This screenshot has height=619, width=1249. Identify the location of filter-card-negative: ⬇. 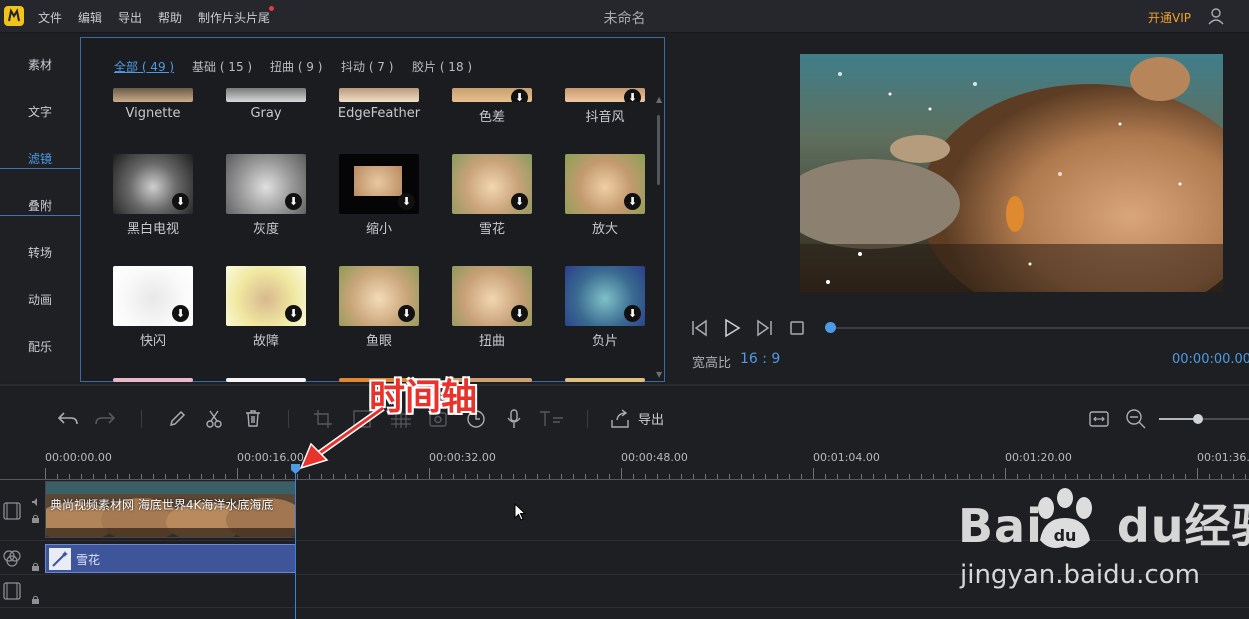
(605, 296).